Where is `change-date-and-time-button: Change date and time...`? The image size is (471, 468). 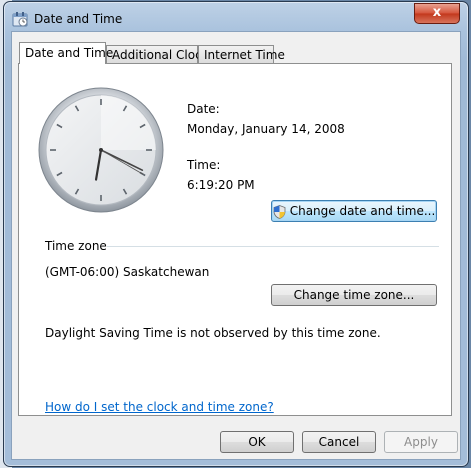
change-date-and-time-button: Change date and time... is located at coordinates (354, 211).